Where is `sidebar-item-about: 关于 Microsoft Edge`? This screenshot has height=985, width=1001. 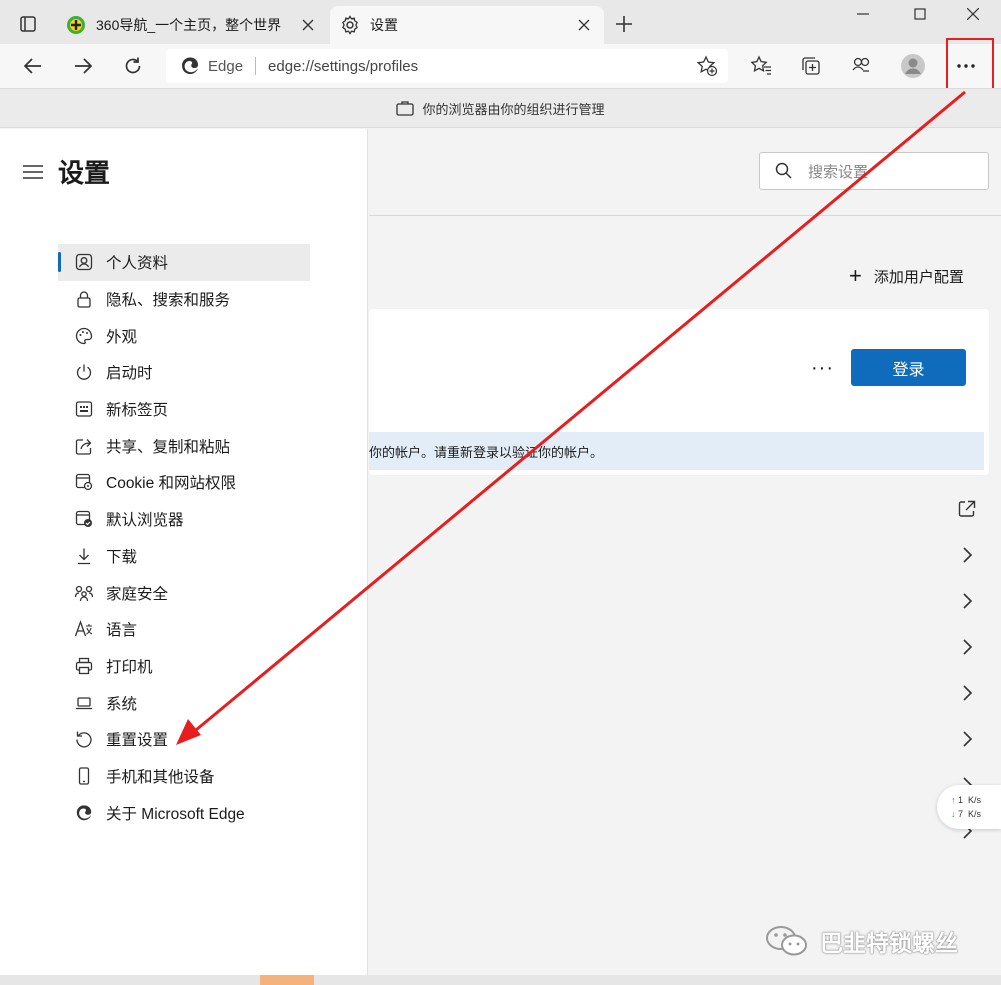 sidebar-item-about: 关于 Microsoft Edge is located at coordinates (184, 812).